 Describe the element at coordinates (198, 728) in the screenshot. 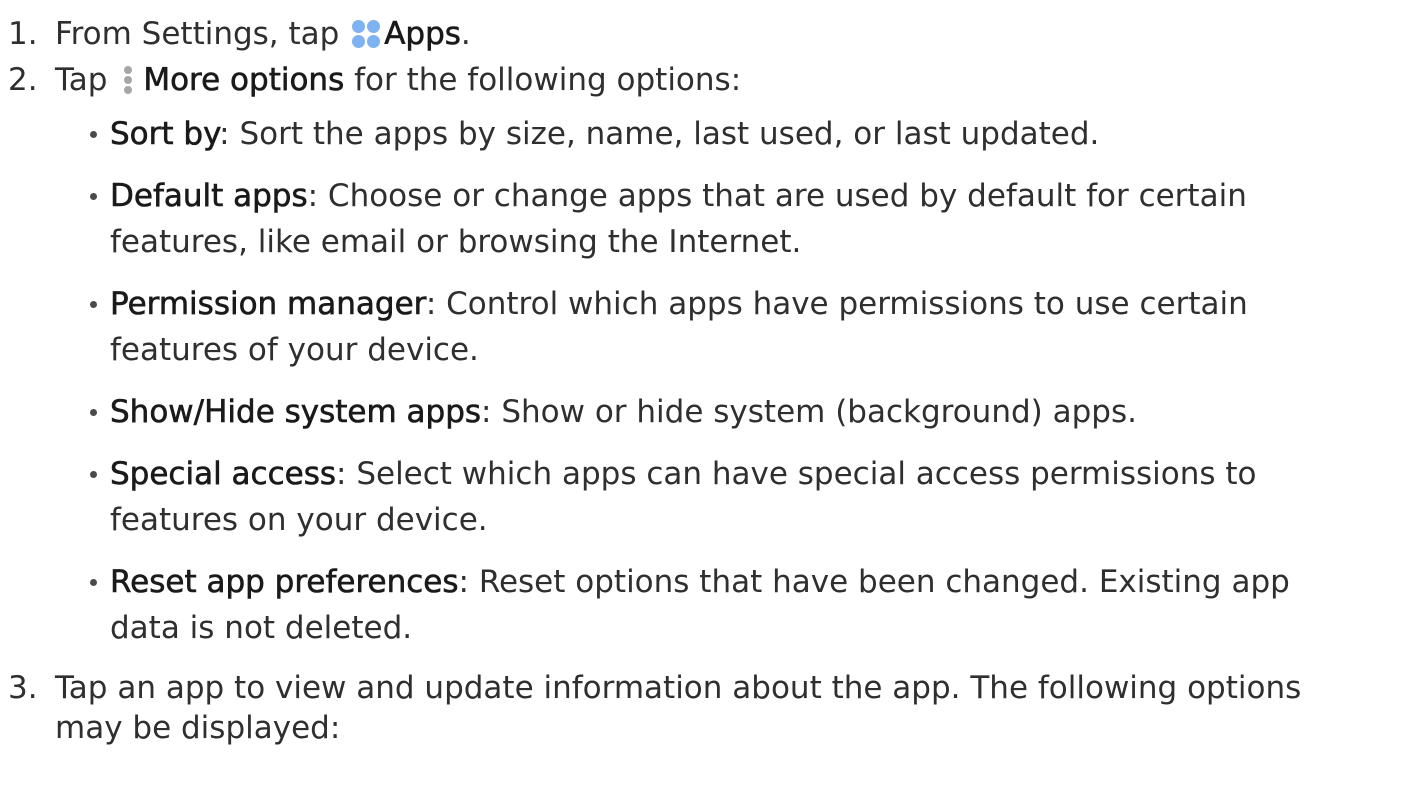

I see `step-text-line: may be displayed:` at that location.